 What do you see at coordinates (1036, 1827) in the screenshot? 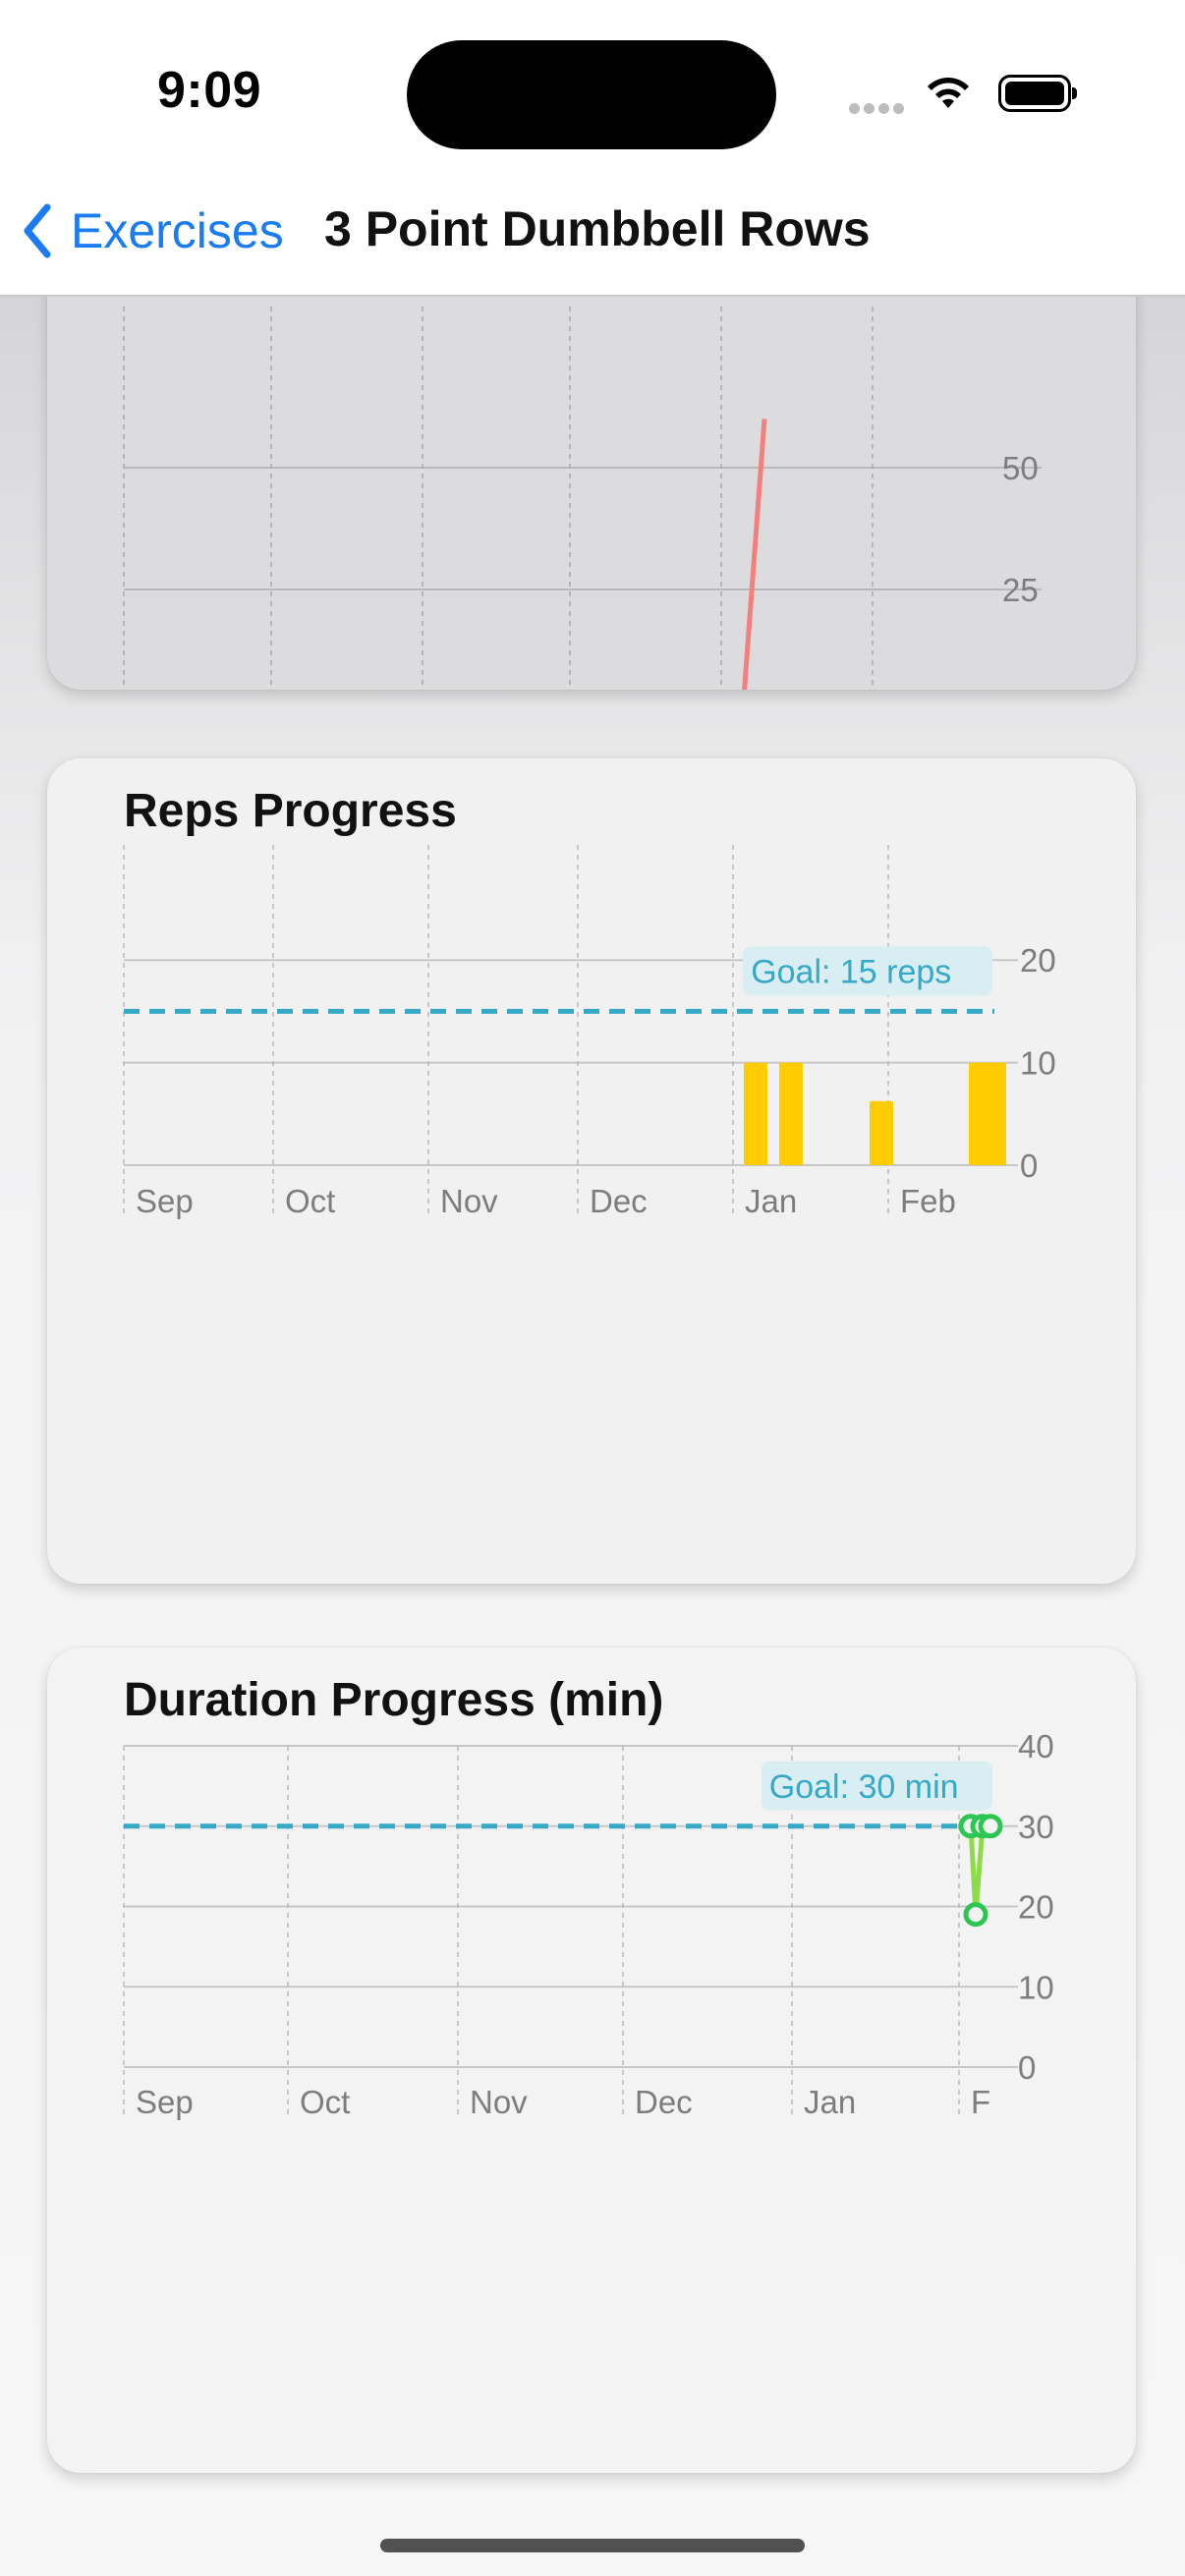
I see `y-tick-label: 30` at bounding box center [1036, 1827].